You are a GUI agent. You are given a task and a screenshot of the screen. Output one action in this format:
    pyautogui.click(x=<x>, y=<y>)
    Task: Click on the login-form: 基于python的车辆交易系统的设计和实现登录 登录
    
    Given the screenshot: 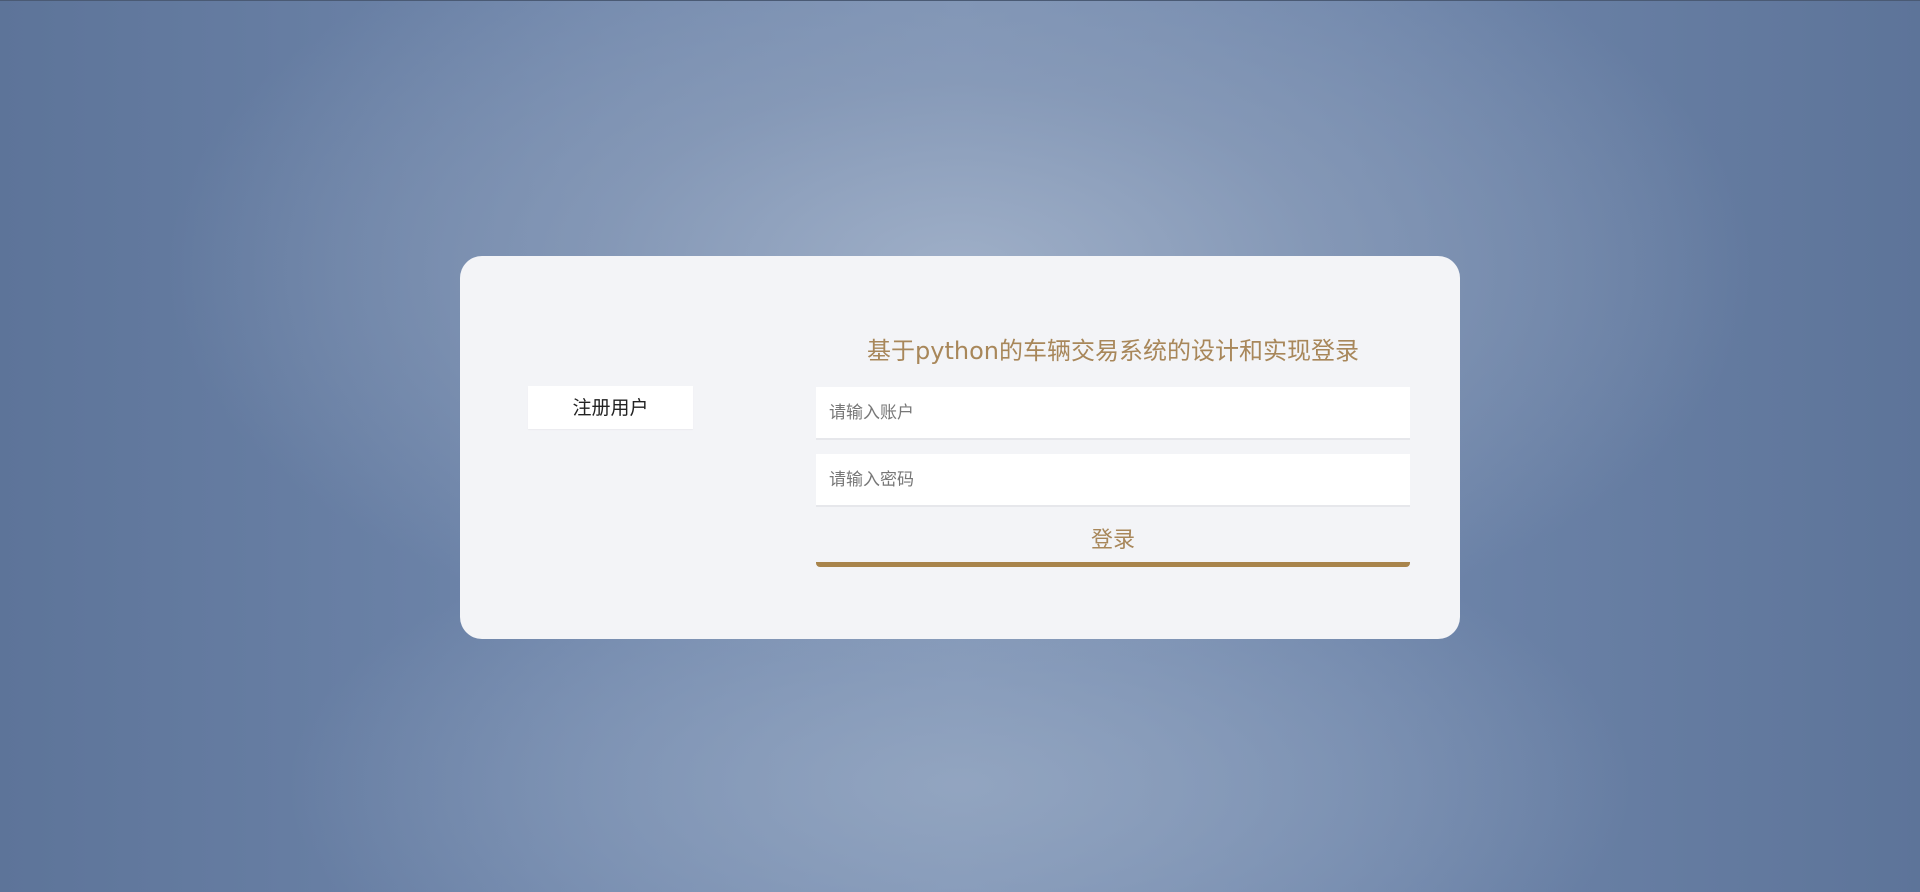 What is the action you would take?
    pyautogui.click(x=1113, y=448)
    